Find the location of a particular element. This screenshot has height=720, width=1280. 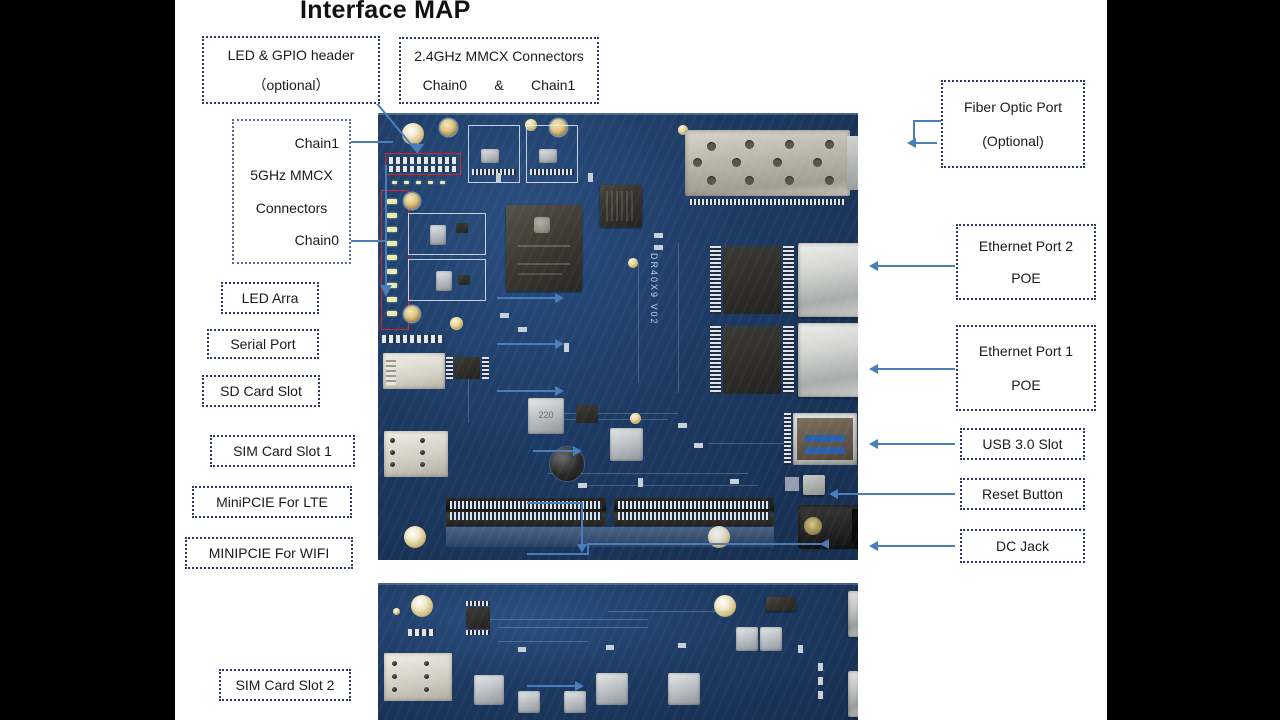

arrowhead-sd-card is located at coordinates (559, 391).